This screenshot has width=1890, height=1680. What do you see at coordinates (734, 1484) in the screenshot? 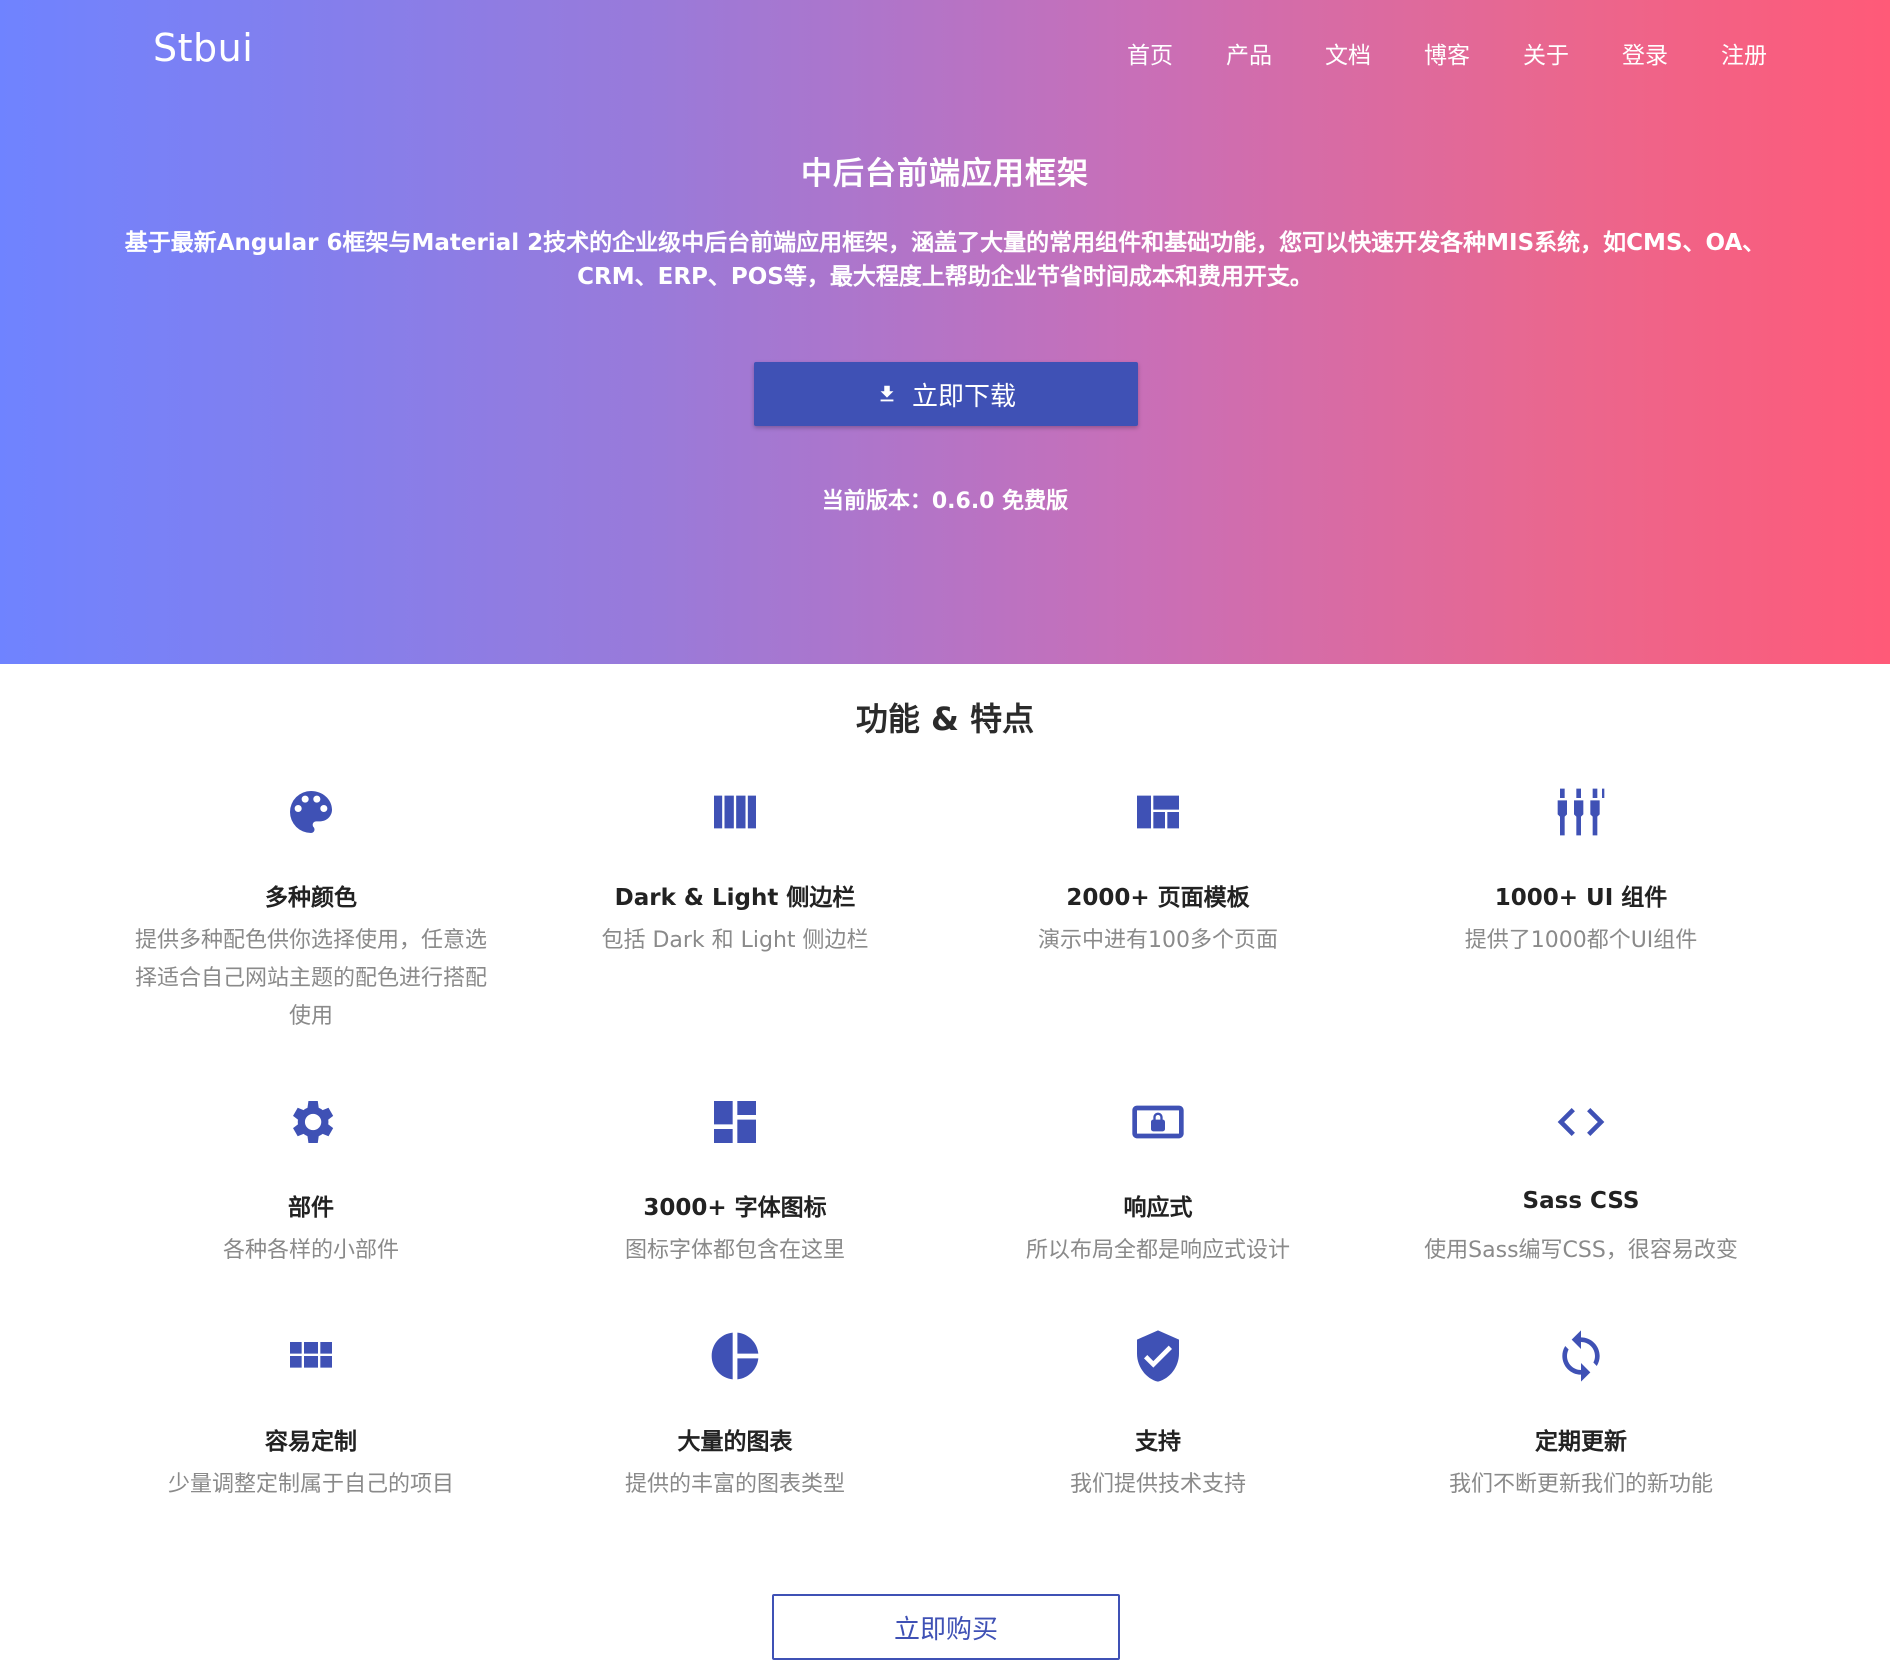
I see `feature-desc: 提供的丰富的图表类型` at bounding box center [734, 1484].